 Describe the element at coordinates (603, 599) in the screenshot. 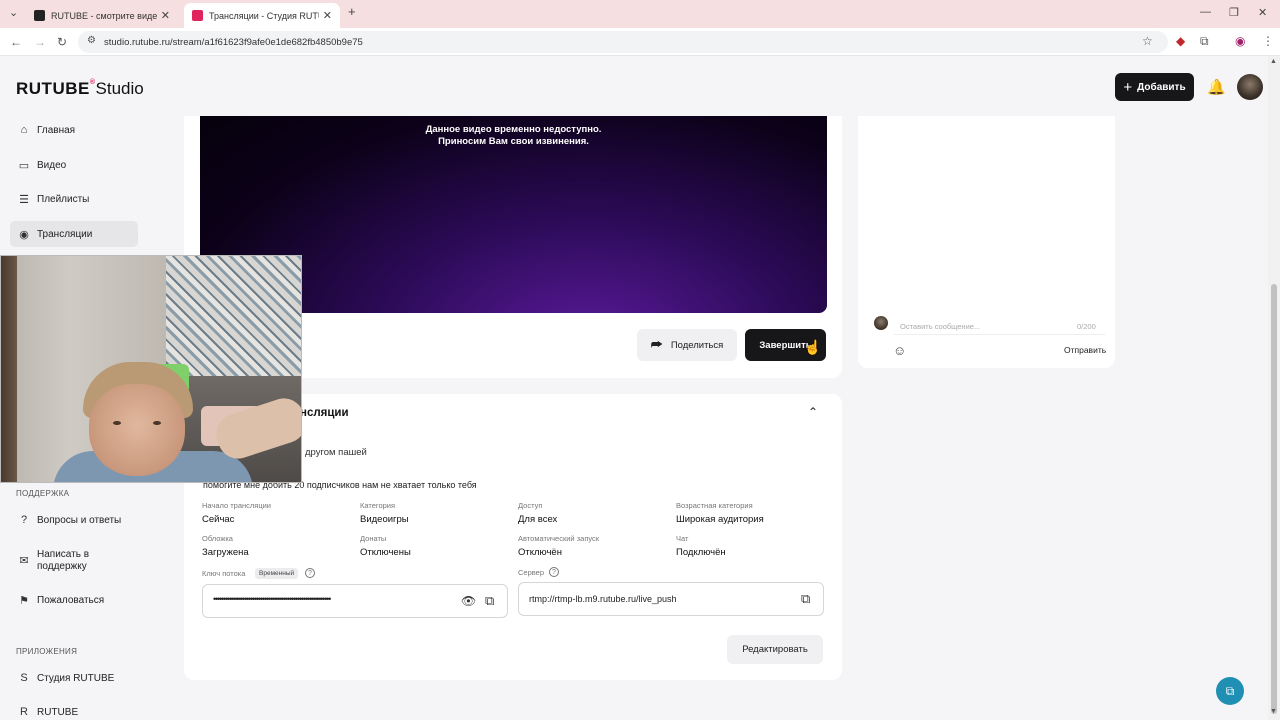

I see `server-url-value: rtmp://rtmp-lb.m9.rutube.ru/live_push` at that location.